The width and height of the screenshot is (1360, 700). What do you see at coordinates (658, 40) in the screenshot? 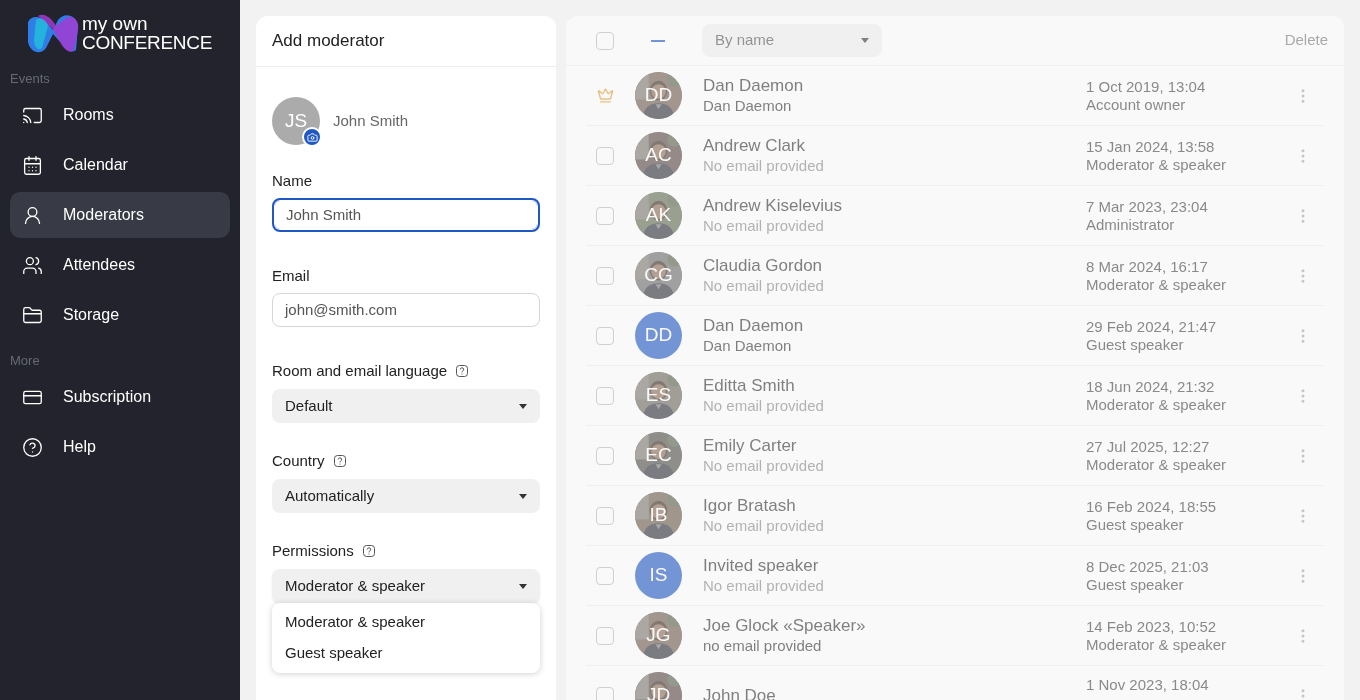
I see `dash-icon` at bounding box center [658, 40].